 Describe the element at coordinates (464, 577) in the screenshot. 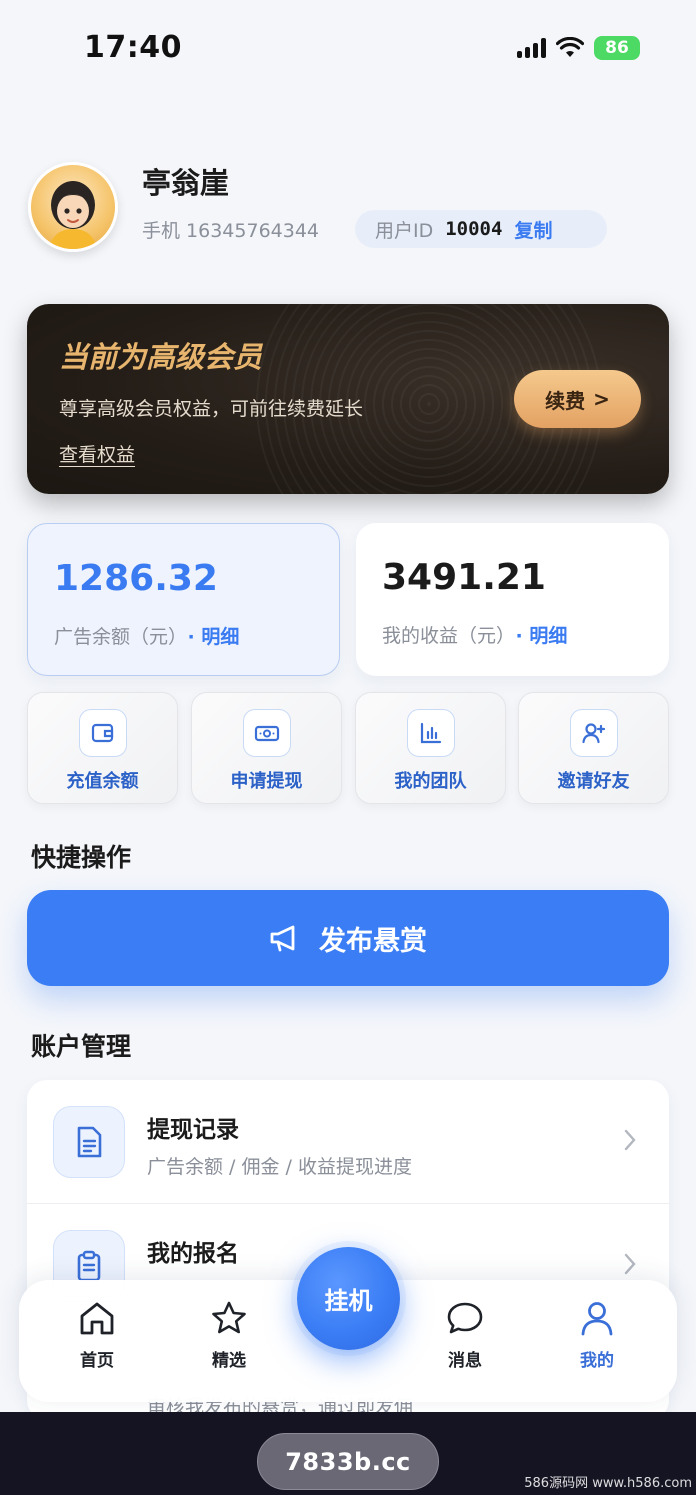

I see `earnings-value: 3491.21` at that location.